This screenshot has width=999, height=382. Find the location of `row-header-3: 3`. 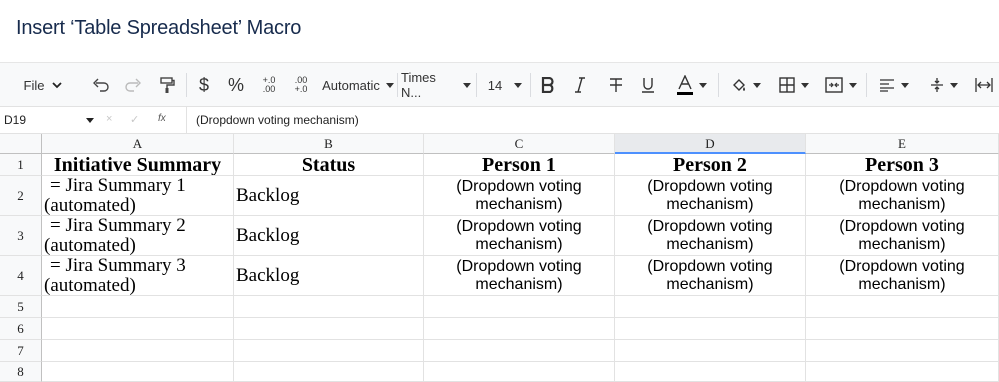

row-header-3: 3 is located at coordinates (21, 236).